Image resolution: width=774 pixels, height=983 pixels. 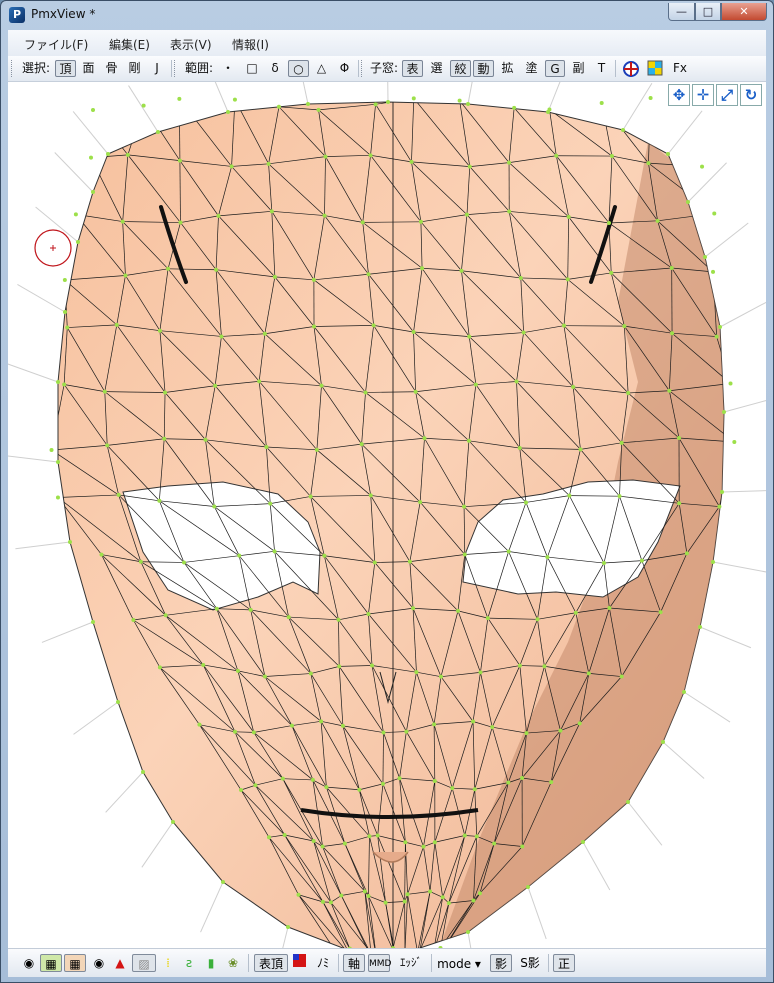 What do you see at coordinates (507, 68) in the screenshot?
I see `child-scale-button: 拡` at bounding box center [507, 68].